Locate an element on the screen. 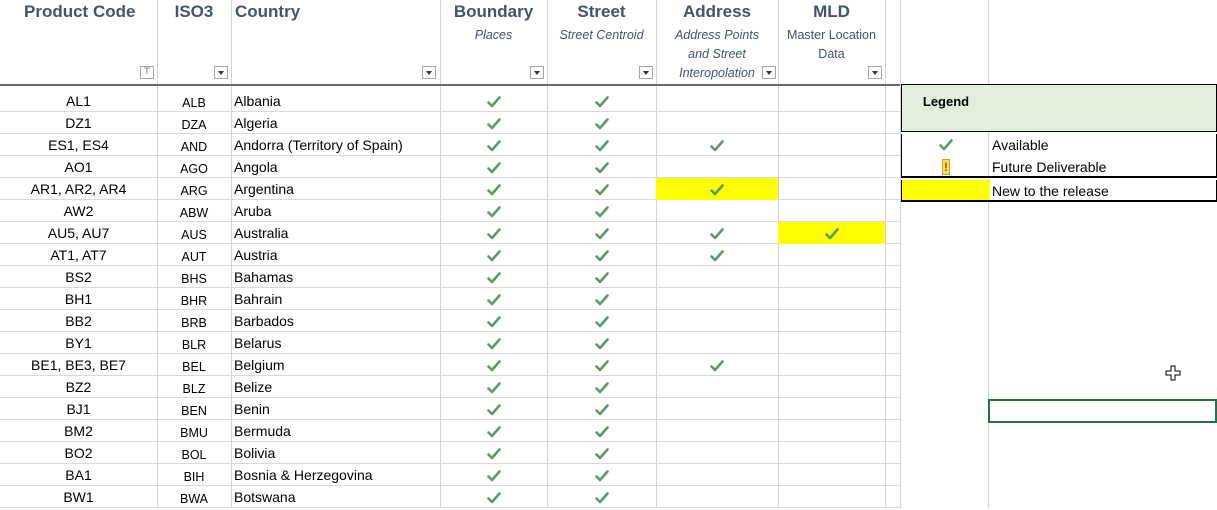  country-cell: Belarus is located at coordinates (334, 343).